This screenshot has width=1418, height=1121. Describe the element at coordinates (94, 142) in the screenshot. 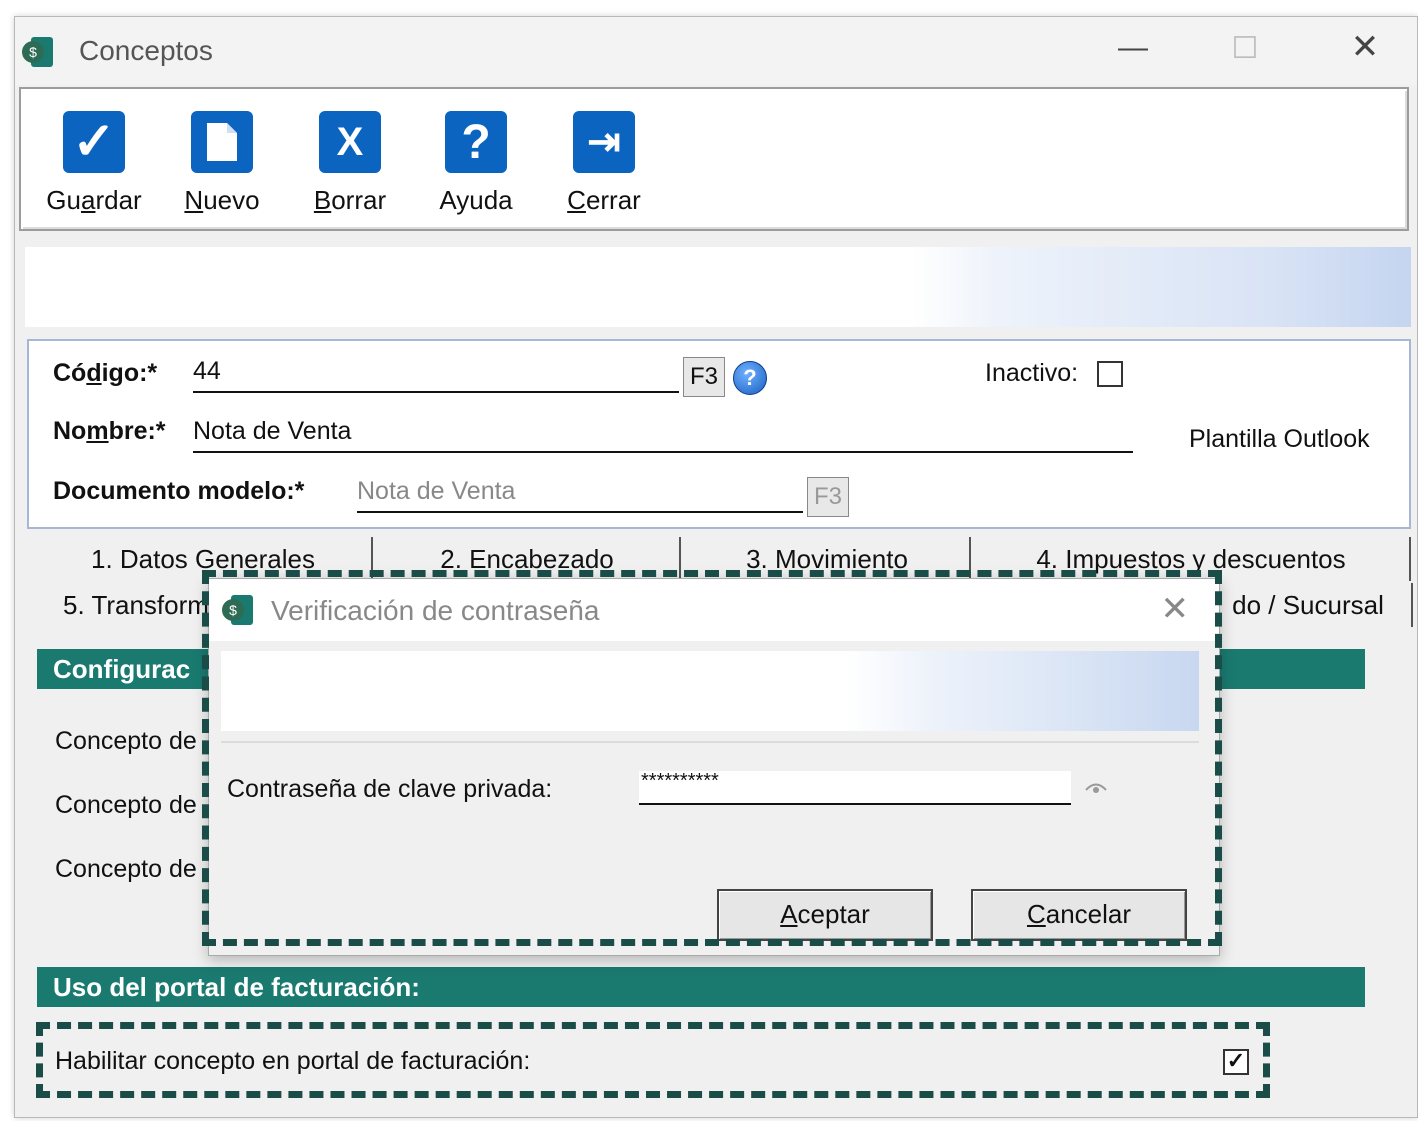

I see `check-icon: ✓` at that location.